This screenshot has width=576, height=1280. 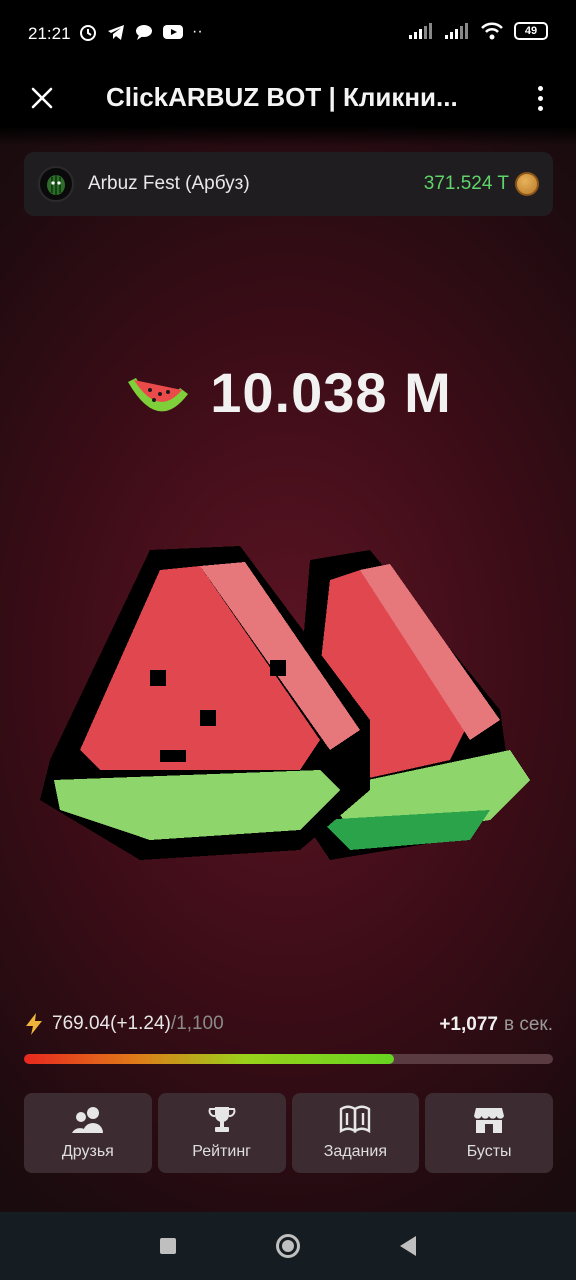 What do you see at coordinates (168, 1246) in the screenshot?
I see `recents-button` at bounding box center [168, 1246].